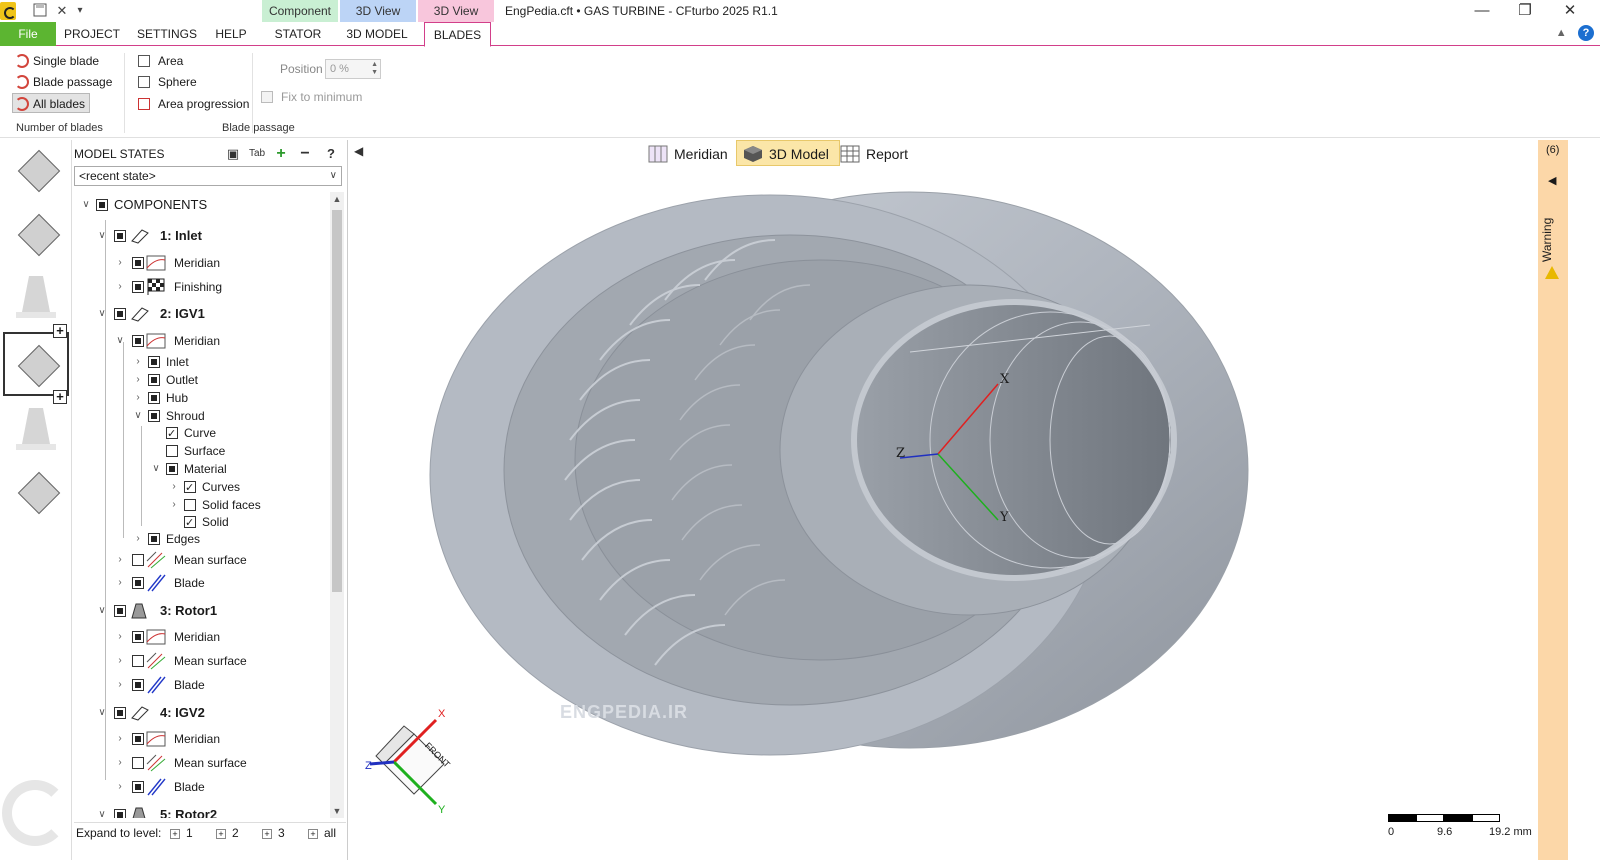 The image size is (1600, 860). What do you see at coordinates (322, 833) in the screenshot?
I see `expand-level-all: + all` at bounding box center [322, 833].